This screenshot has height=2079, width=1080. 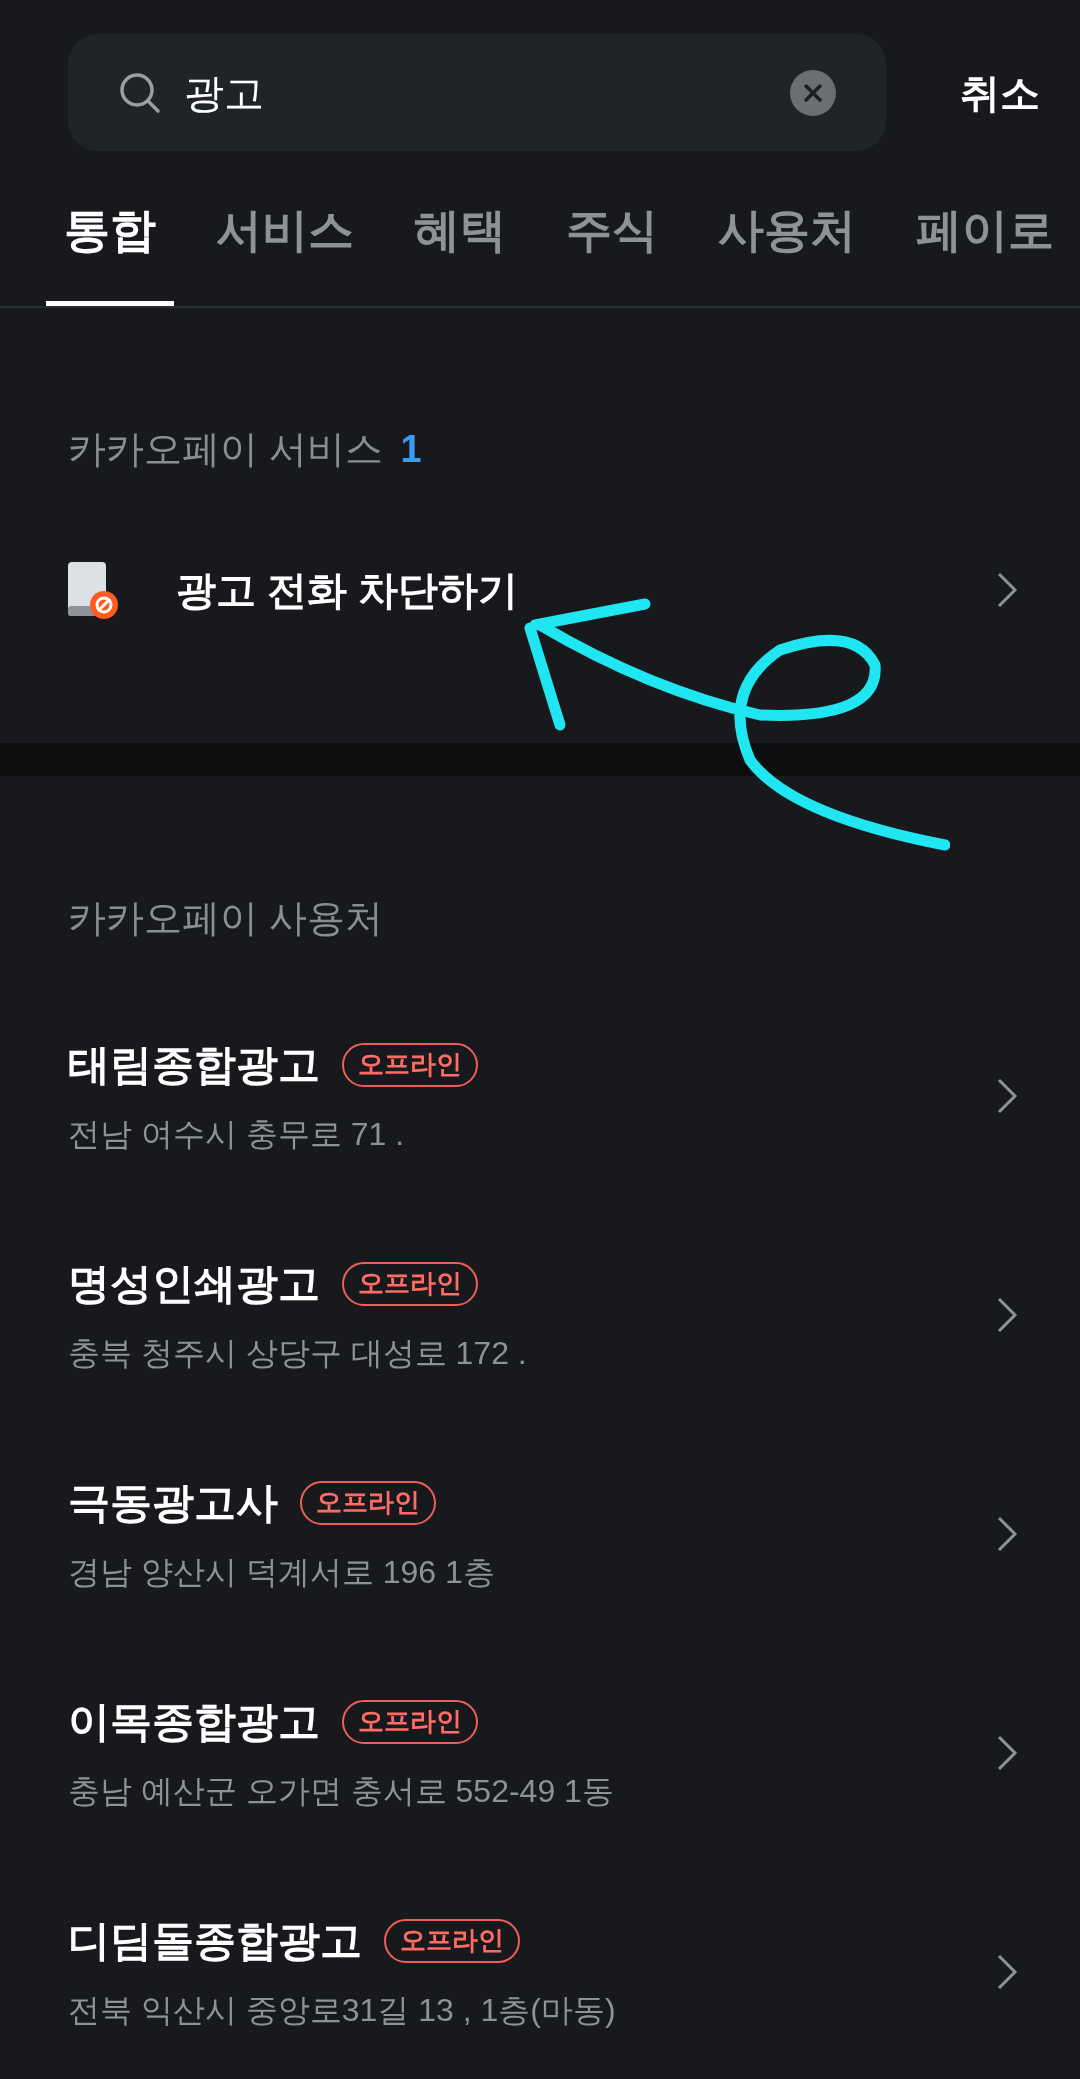 What do you see at coordinates (985, 228) in the screenshot?
I see `tab: 페이로` at bounding box center [985, 228].